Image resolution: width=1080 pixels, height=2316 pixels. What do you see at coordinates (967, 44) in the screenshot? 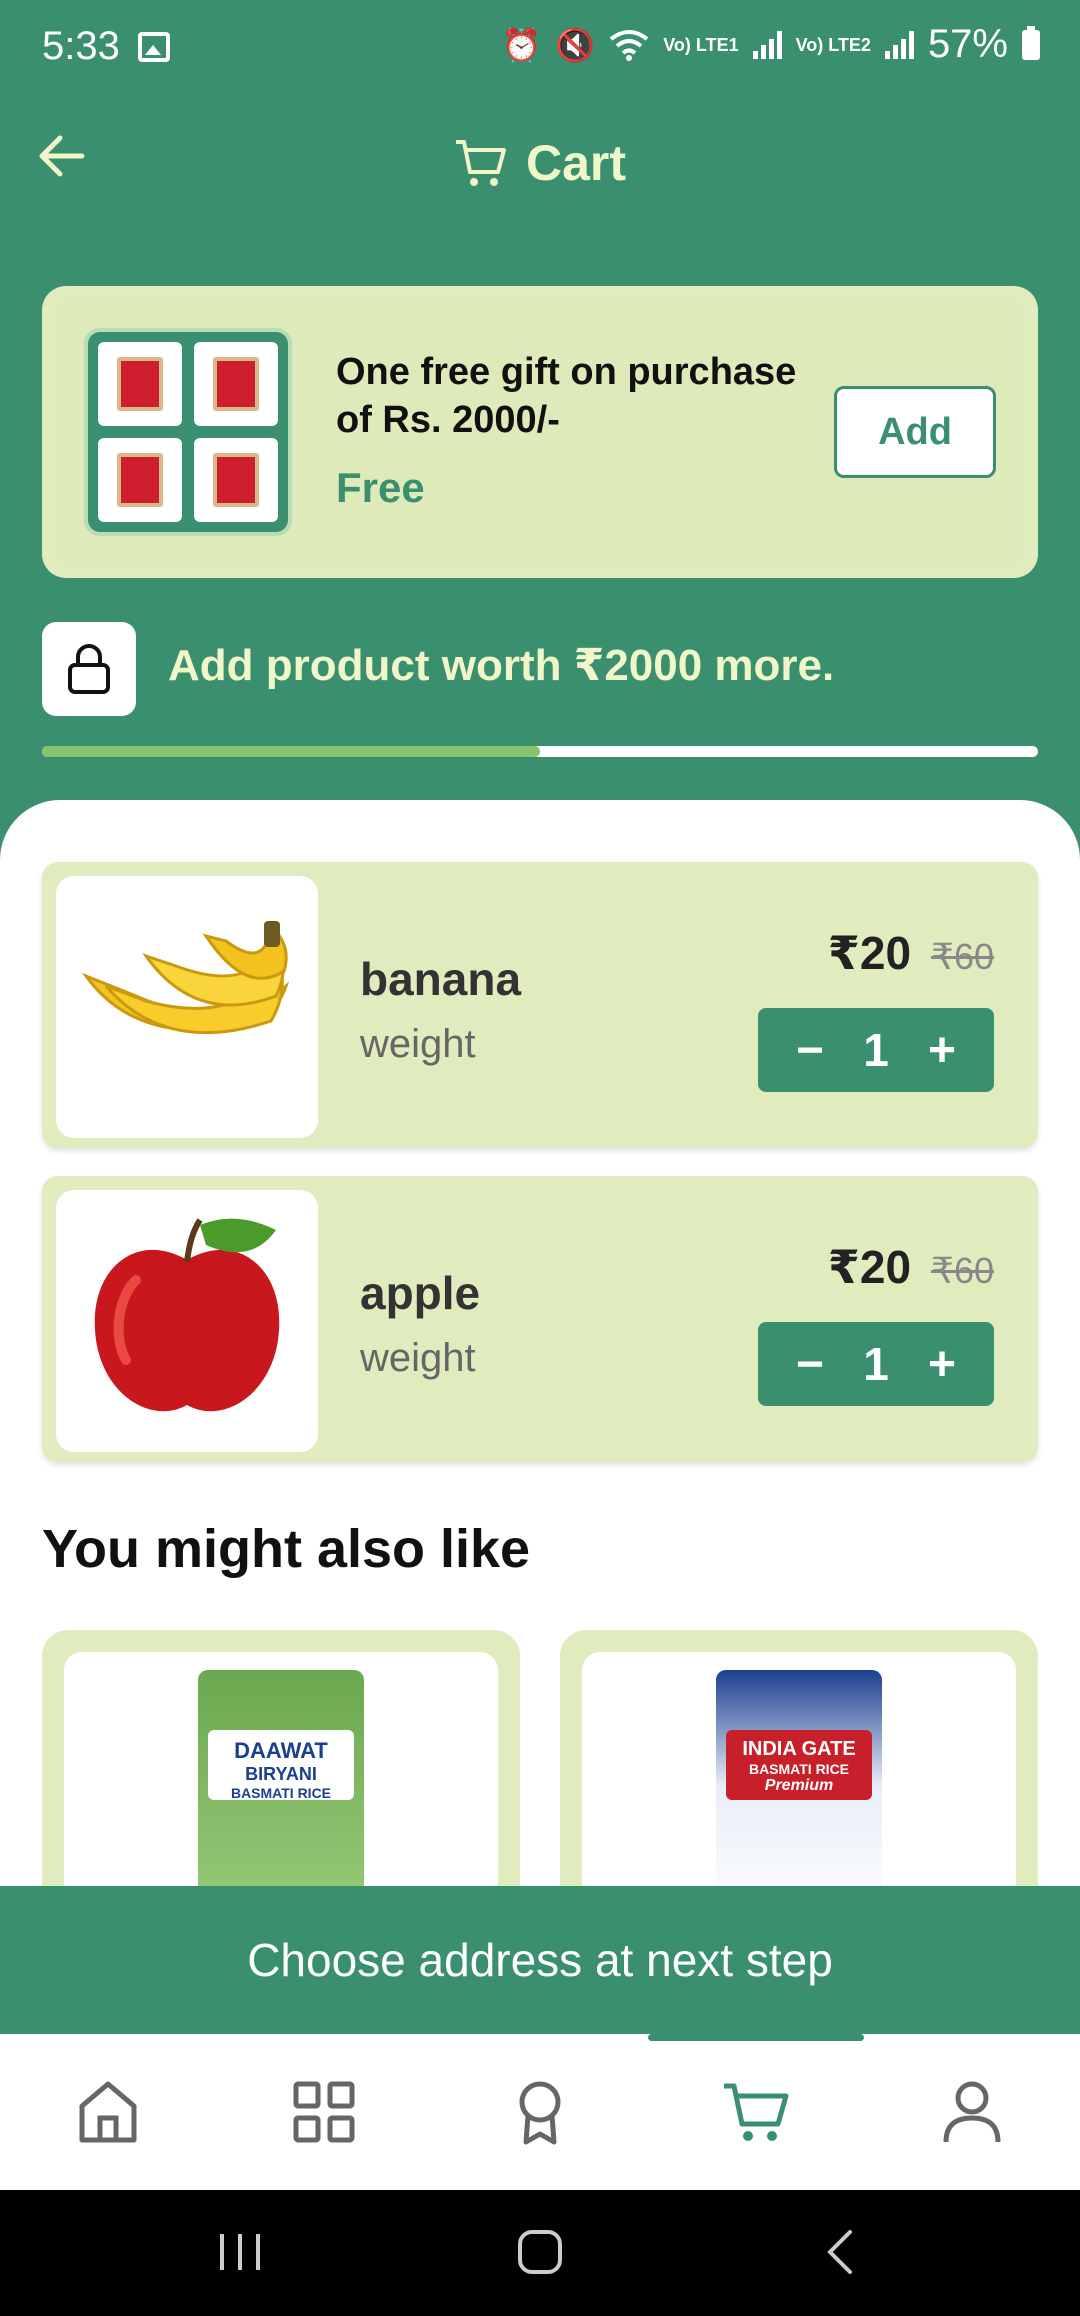
I see `battery-percent: 57%` at bounding box center [967, 44].